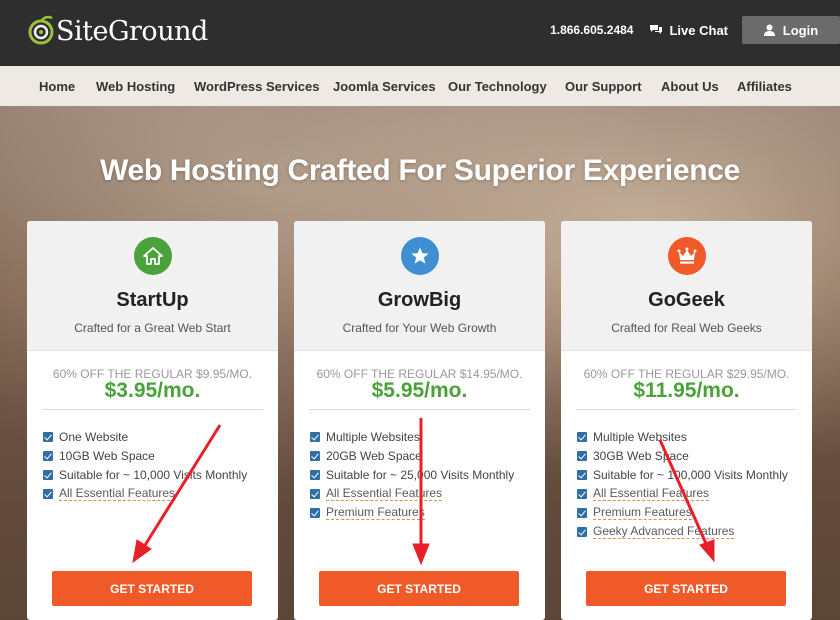 This screenshot has width=840, height=620. I want to click on plan-tagline: Crafted for a Great Web Start, so click(152, 328).